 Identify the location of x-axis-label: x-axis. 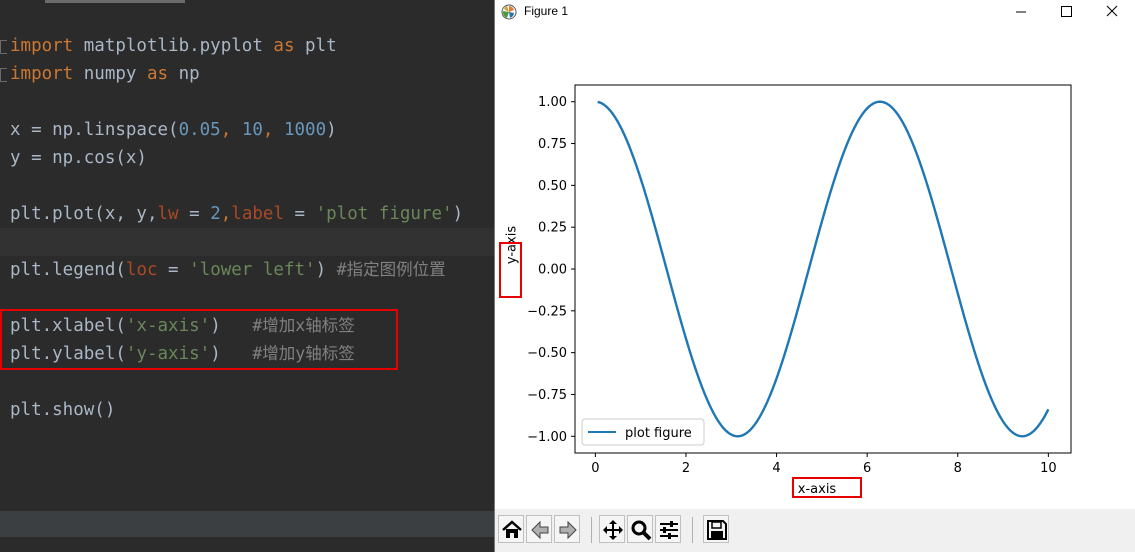
(817, 489).